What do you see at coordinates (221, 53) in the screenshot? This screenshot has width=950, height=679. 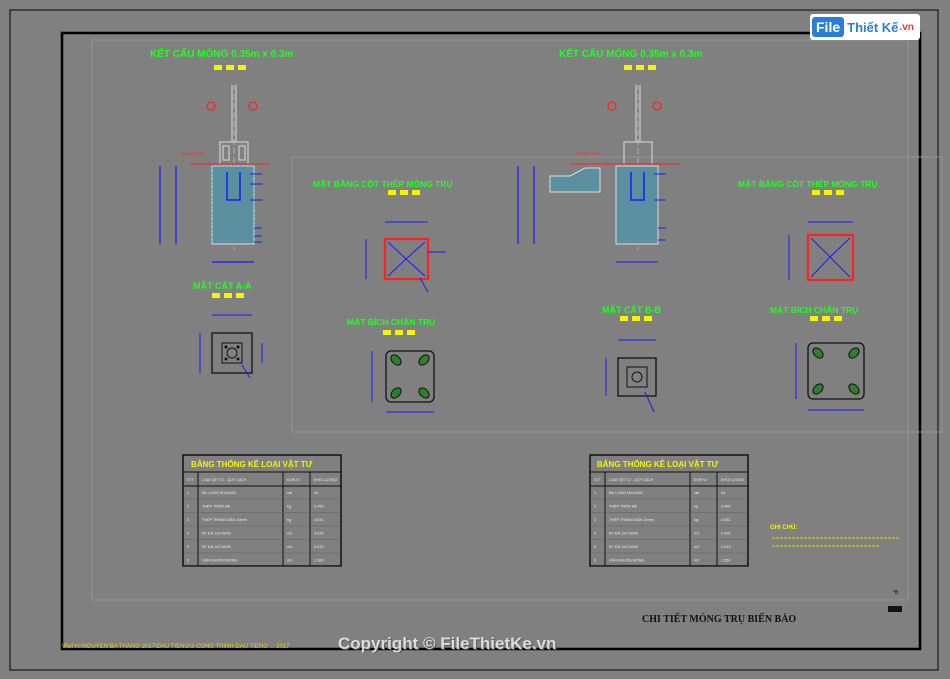 I see `left-title: KẾT CẤU MÓNG 0.35m x 0.3m` at bounding box center [221, 53].